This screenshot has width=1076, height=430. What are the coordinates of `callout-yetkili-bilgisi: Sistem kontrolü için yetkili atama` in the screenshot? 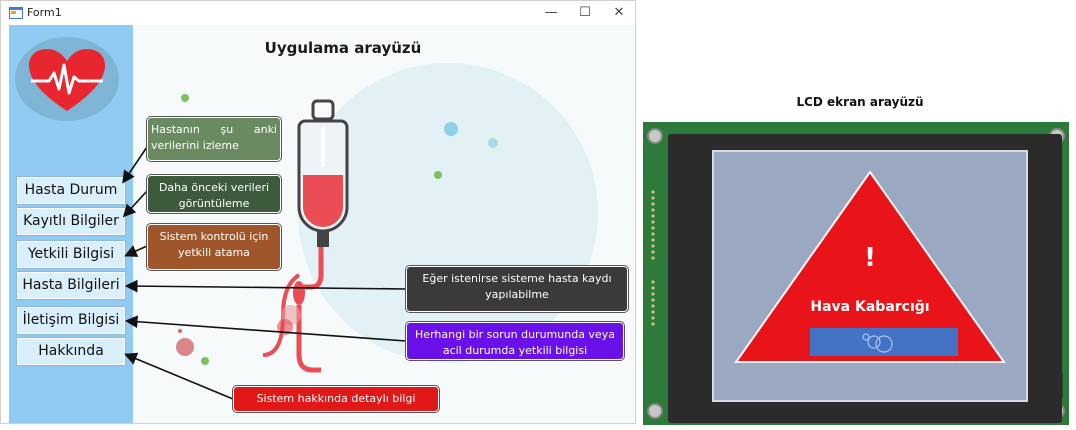 It's located at (214, 247).